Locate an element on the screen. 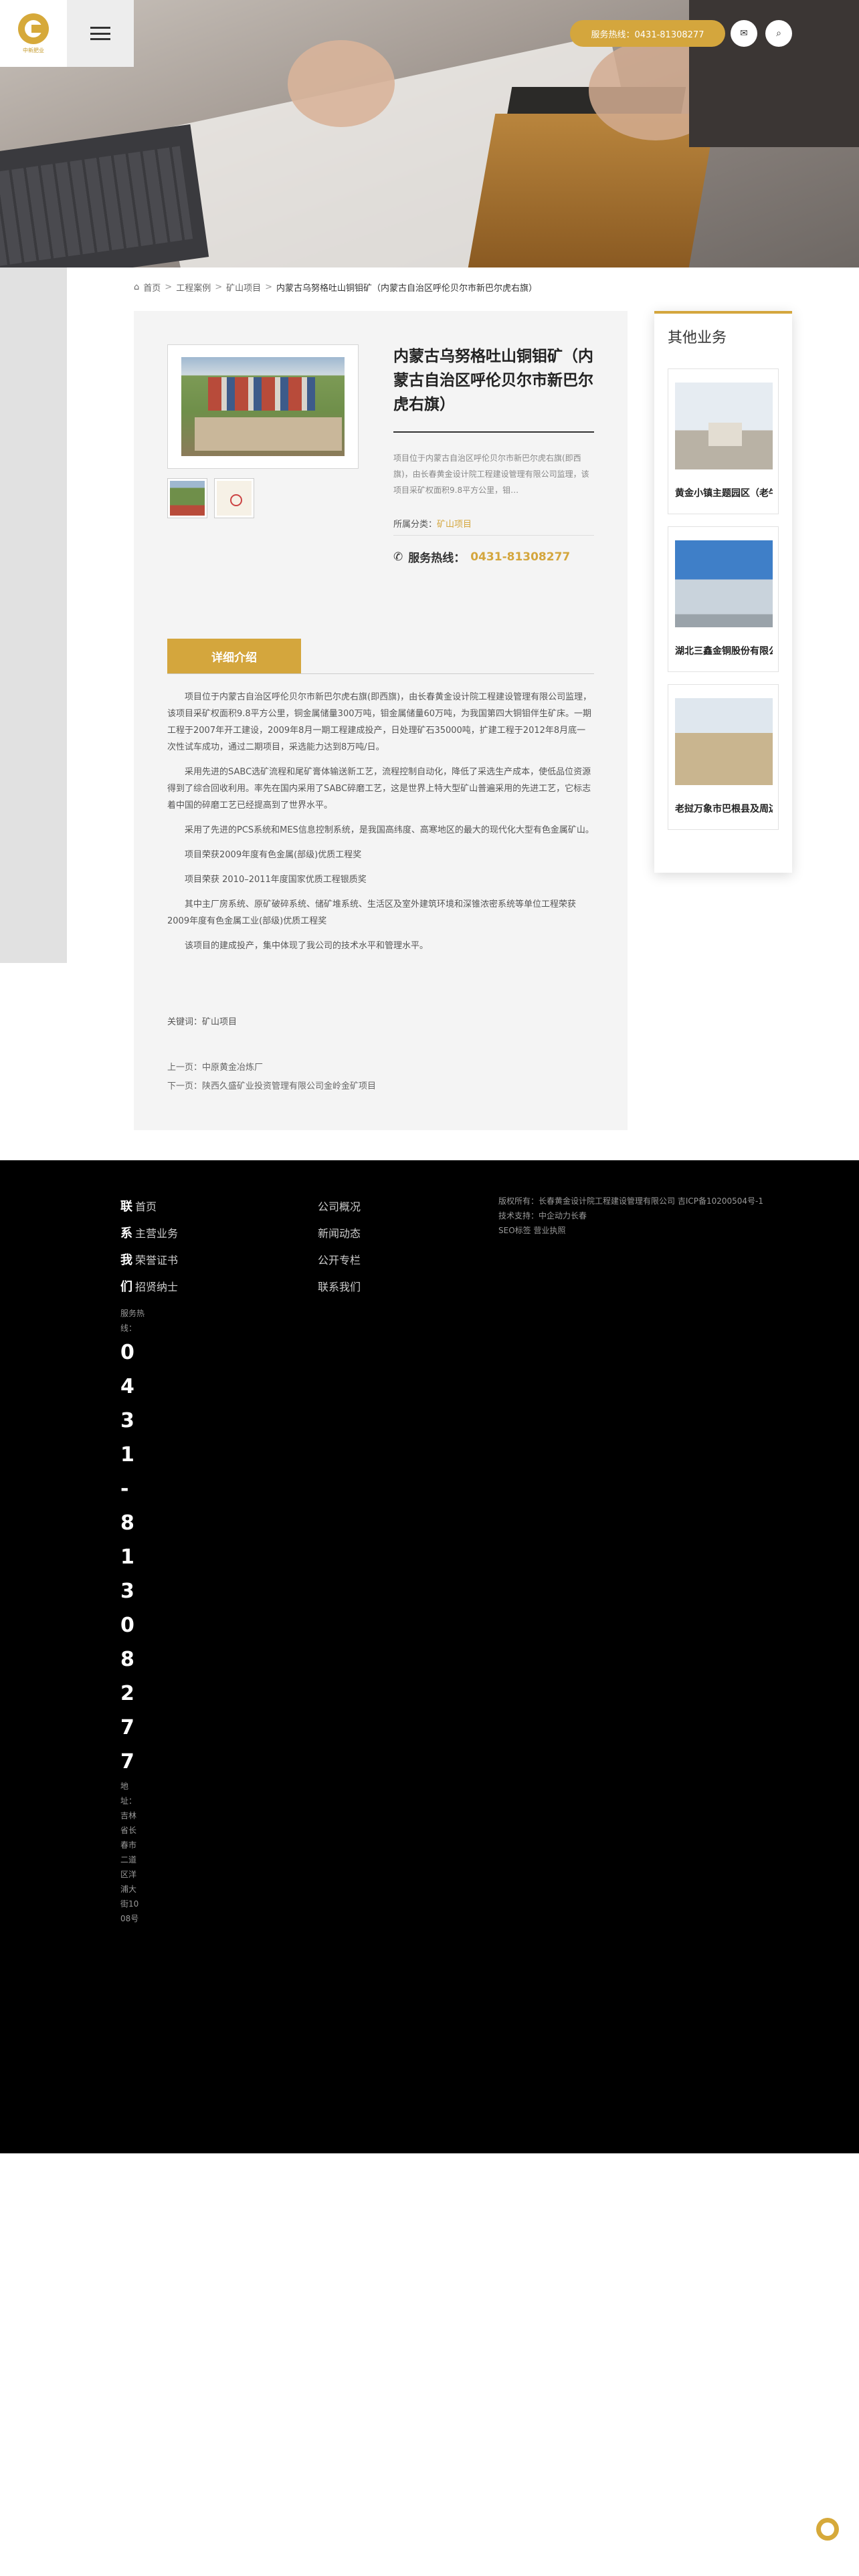 The width and height of the screenshot is (859, 2576). footer-link-public: 公开专栏 is located at coordinates (340, 1260).